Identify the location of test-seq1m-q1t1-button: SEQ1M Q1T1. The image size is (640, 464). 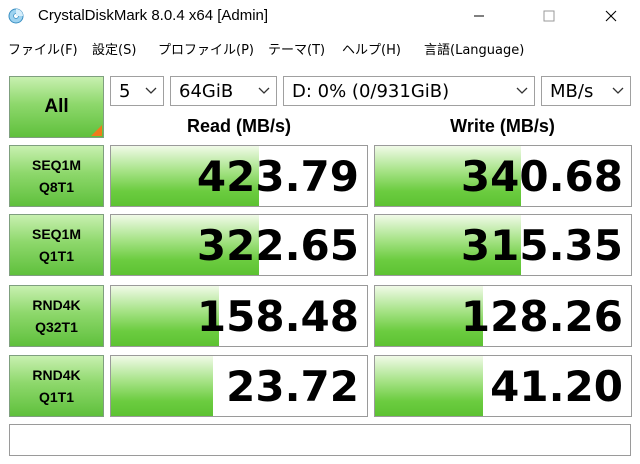
(56, 245).